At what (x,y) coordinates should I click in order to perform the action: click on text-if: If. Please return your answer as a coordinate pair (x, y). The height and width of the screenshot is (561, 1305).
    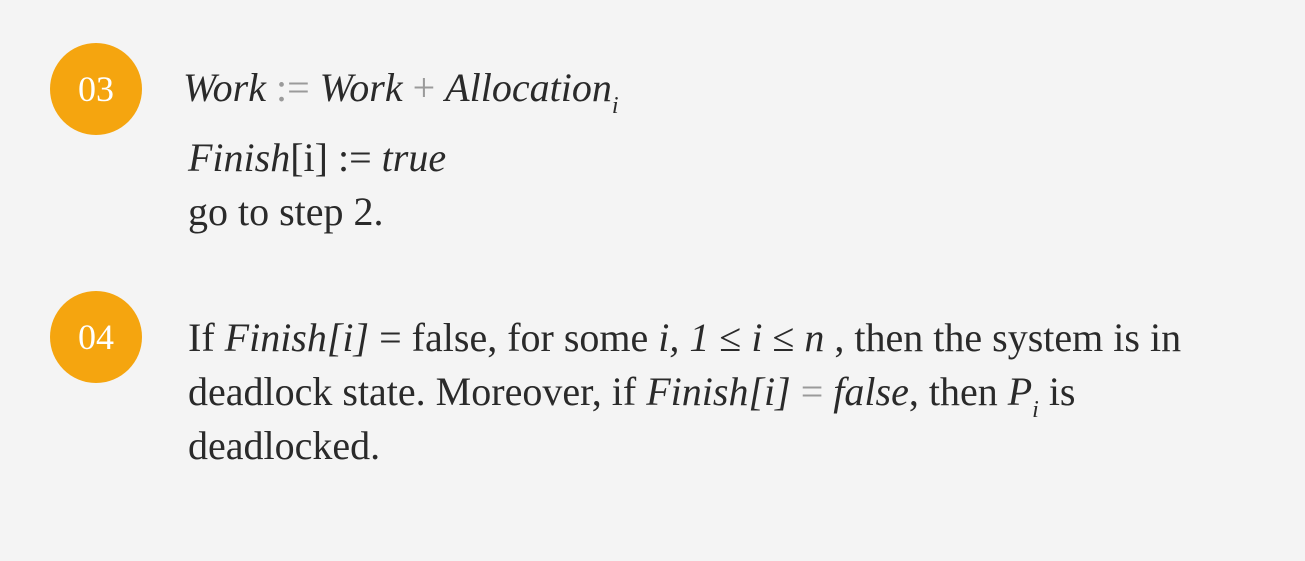
    Looking at the image, I should click on (206, 337).